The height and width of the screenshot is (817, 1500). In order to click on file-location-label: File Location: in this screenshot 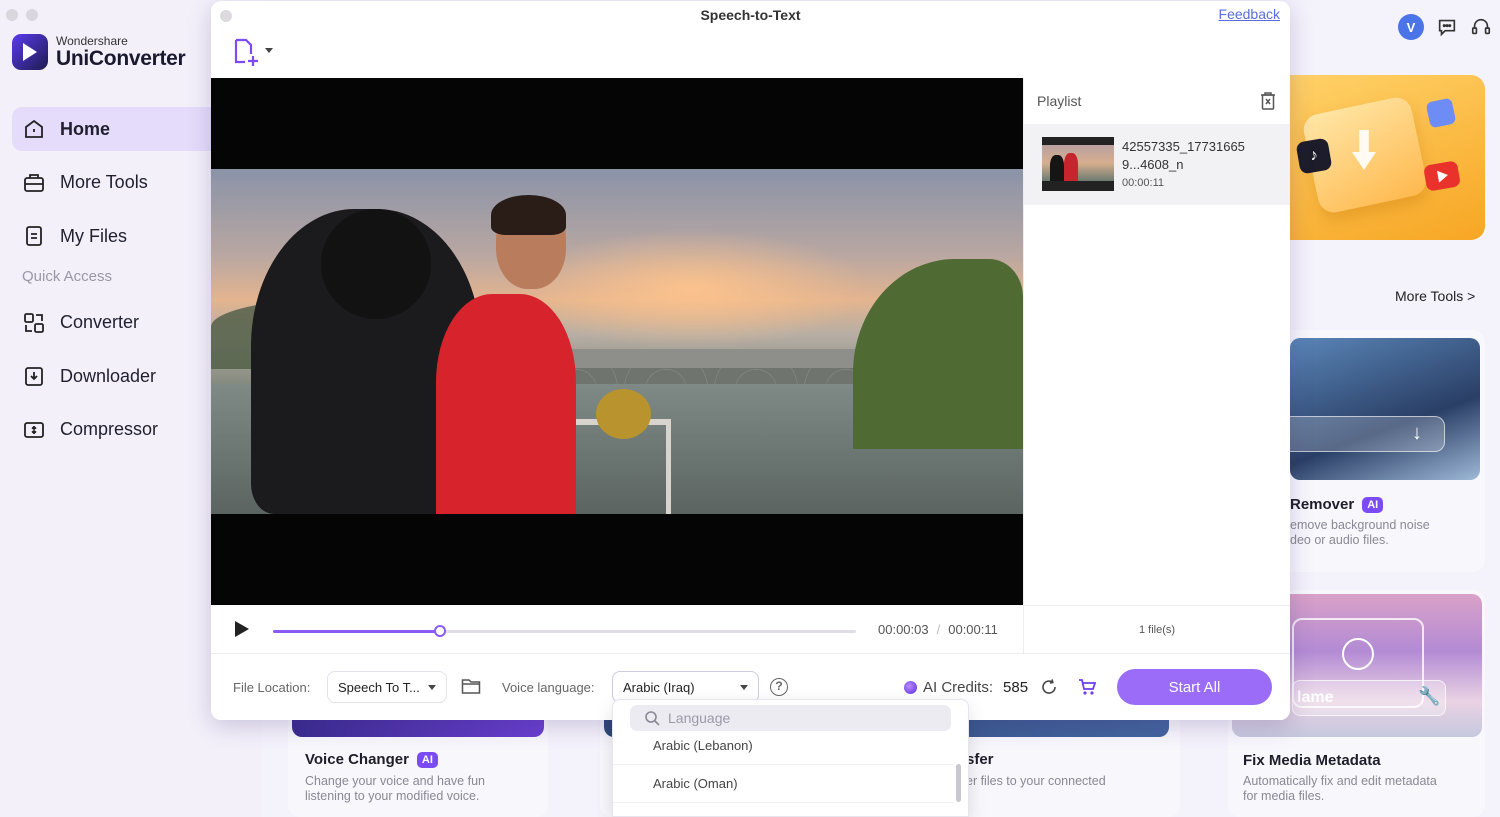, I will do `click(272, 687)`.